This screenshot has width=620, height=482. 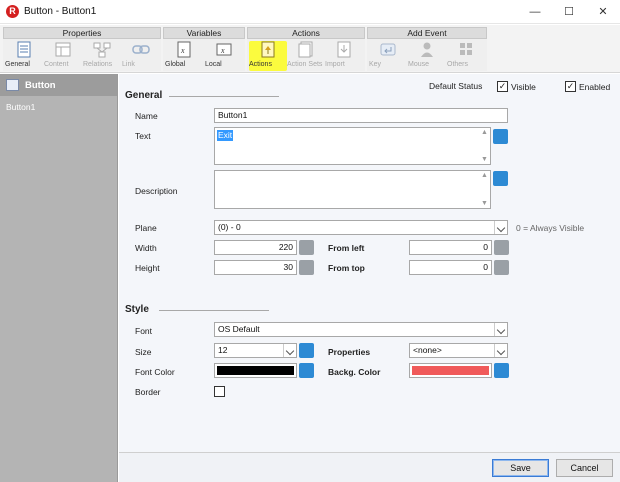 I want to click on actions-icon, so click(x=268, y=49).